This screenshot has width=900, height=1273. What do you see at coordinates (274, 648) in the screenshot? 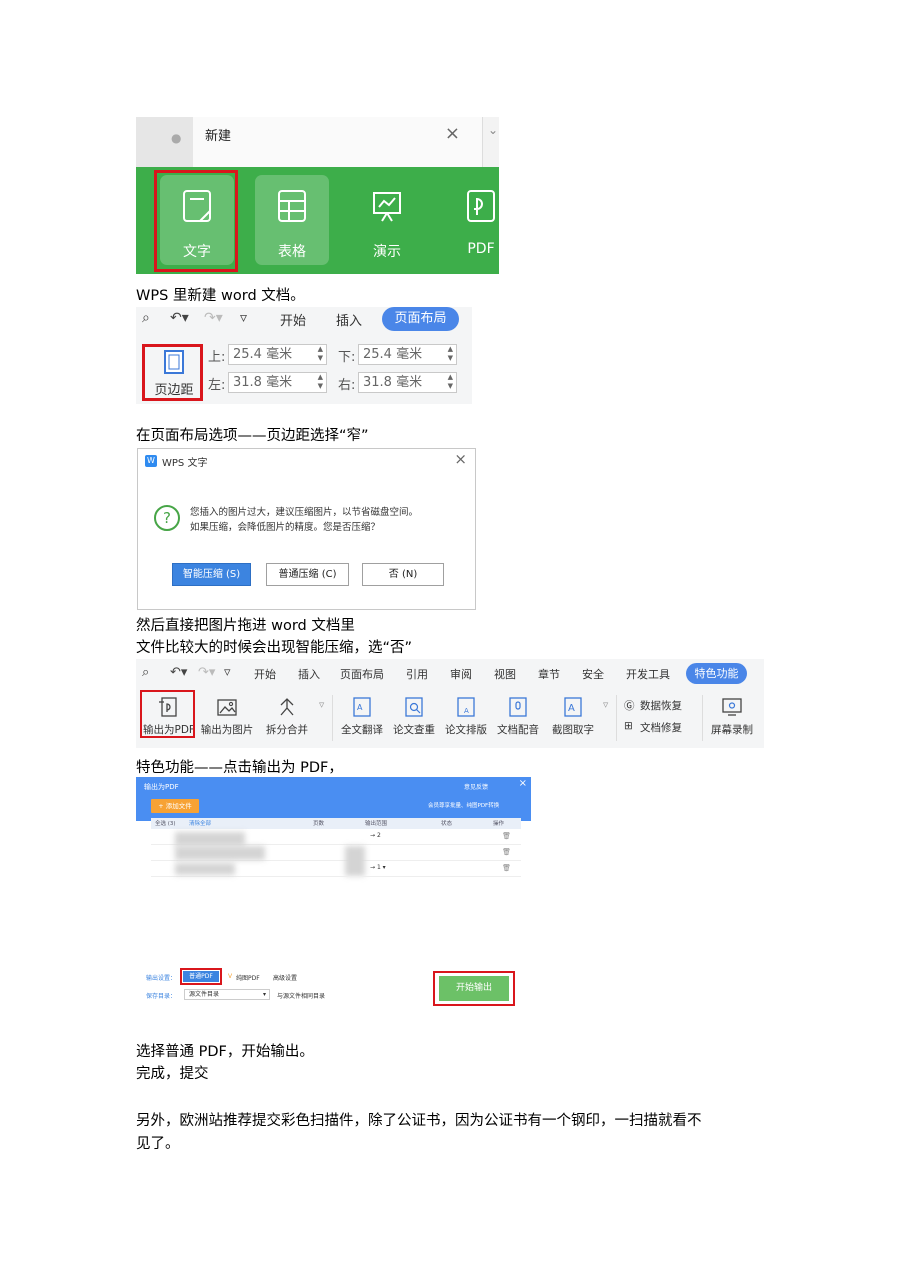
I see `caption-choose-no: 文件比较大的时候会出现智能压缩，选“否”` at bounding box center [274, 648].